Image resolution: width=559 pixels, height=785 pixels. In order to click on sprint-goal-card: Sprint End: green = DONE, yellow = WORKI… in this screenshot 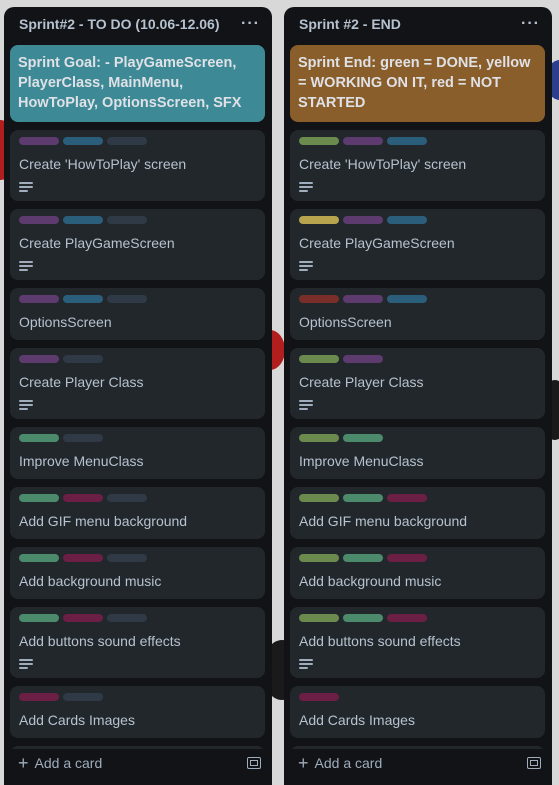, I will do `click(417, 83)`.